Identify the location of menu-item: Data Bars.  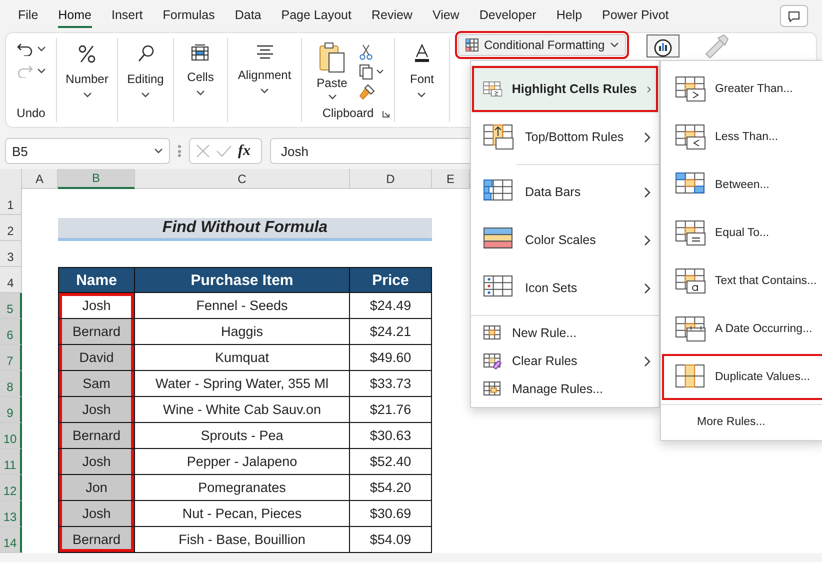
(565, 192).